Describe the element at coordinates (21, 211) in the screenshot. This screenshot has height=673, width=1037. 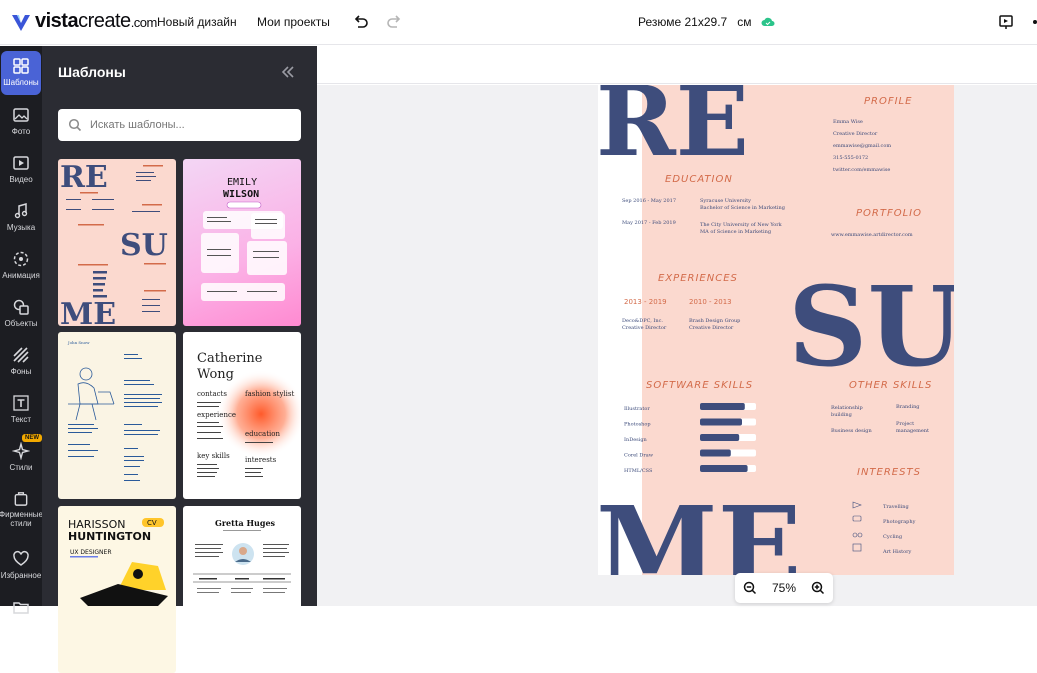
I see `music-icon` at that location.